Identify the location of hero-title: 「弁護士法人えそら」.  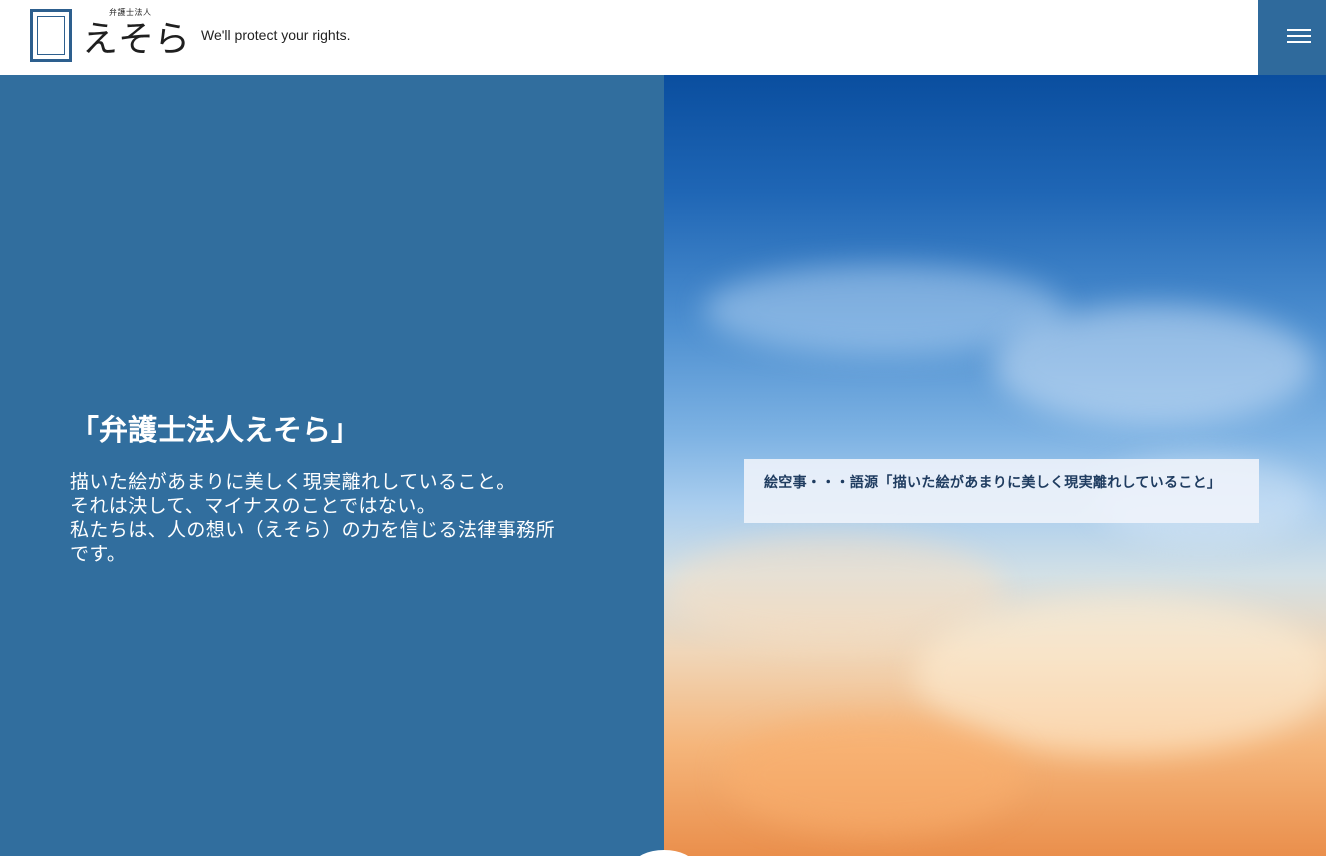
(215, 430).